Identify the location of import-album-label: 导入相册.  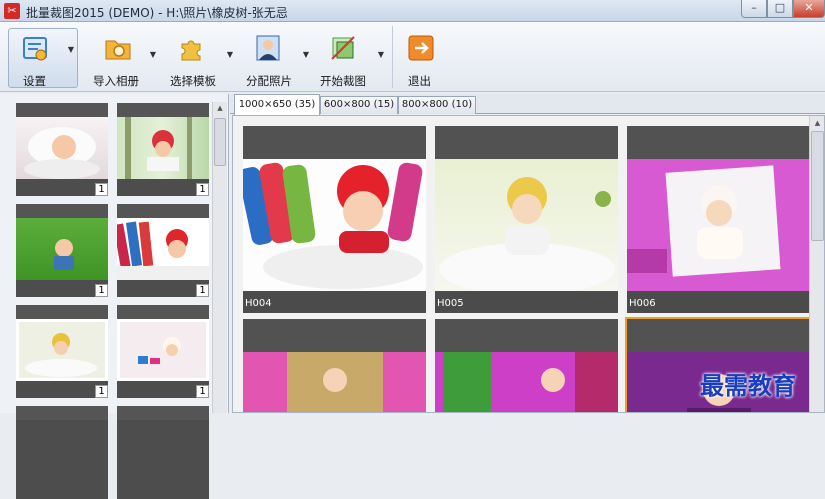
(116, 81).